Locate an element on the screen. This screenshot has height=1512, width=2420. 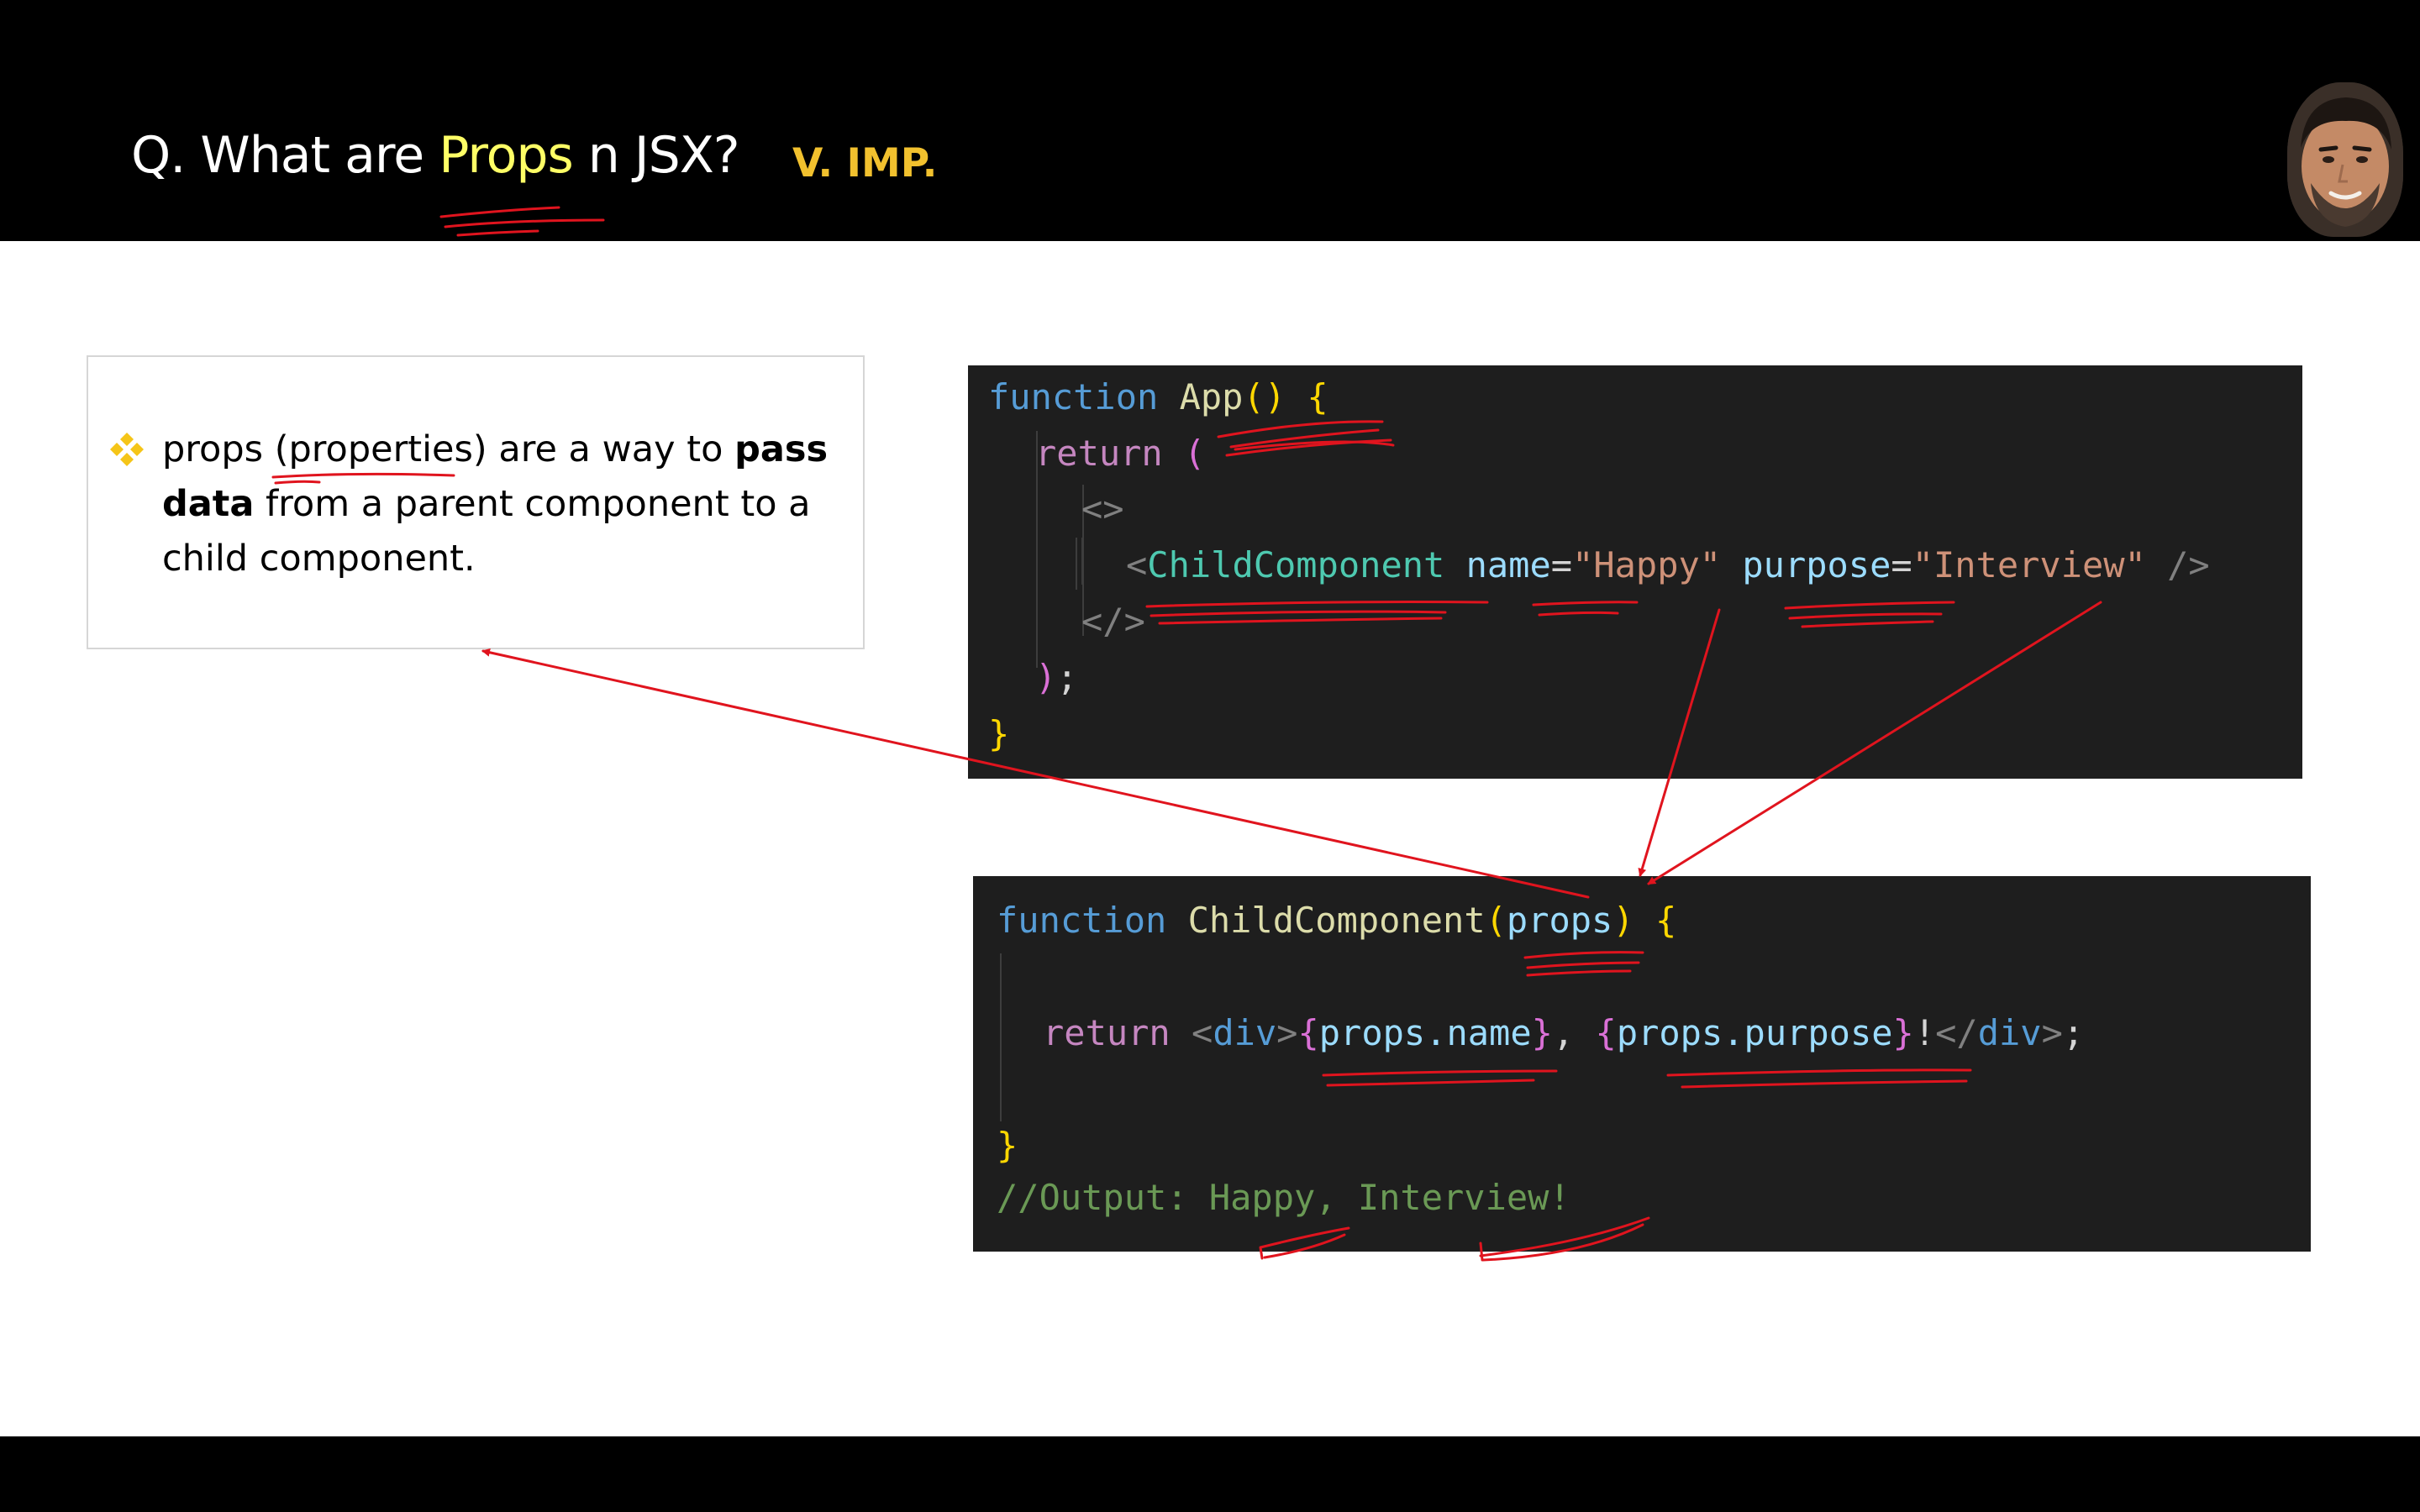
definition-part-1: props (properties) are a way to is located at coordinates (449, 449).